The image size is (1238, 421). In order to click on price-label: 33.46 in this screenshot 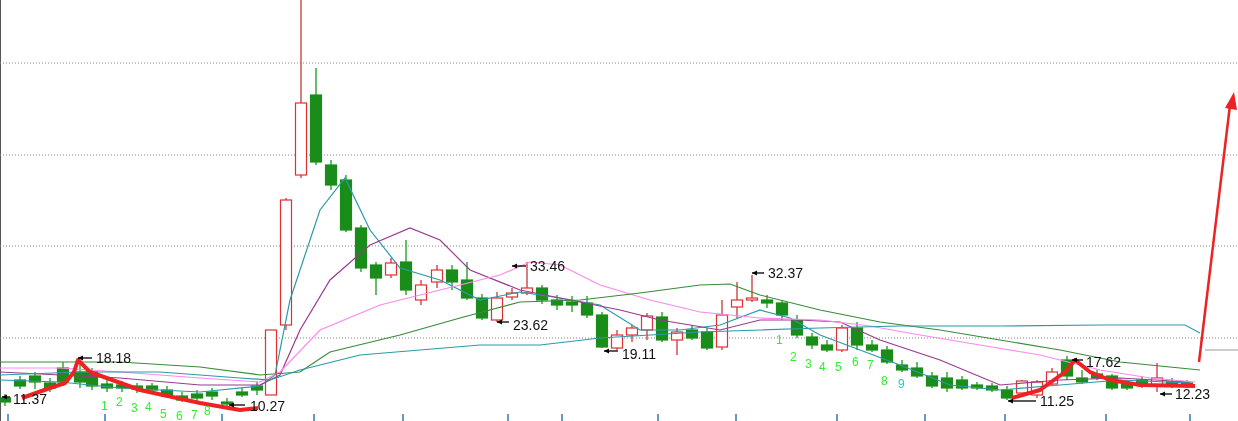, I will do `click(548, 266)`.